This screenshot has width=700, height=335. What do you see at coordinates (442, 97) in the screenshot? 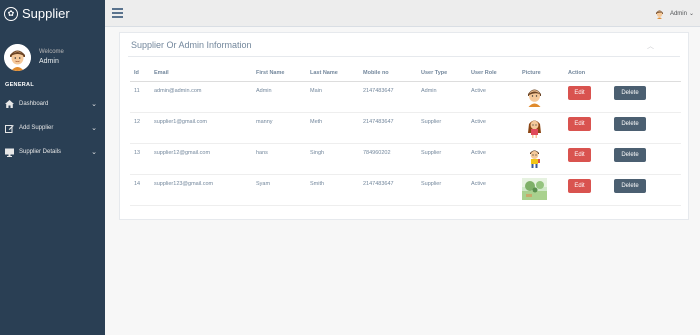
I see `cell-user-type: Admin` at bounding box center [442, 97].